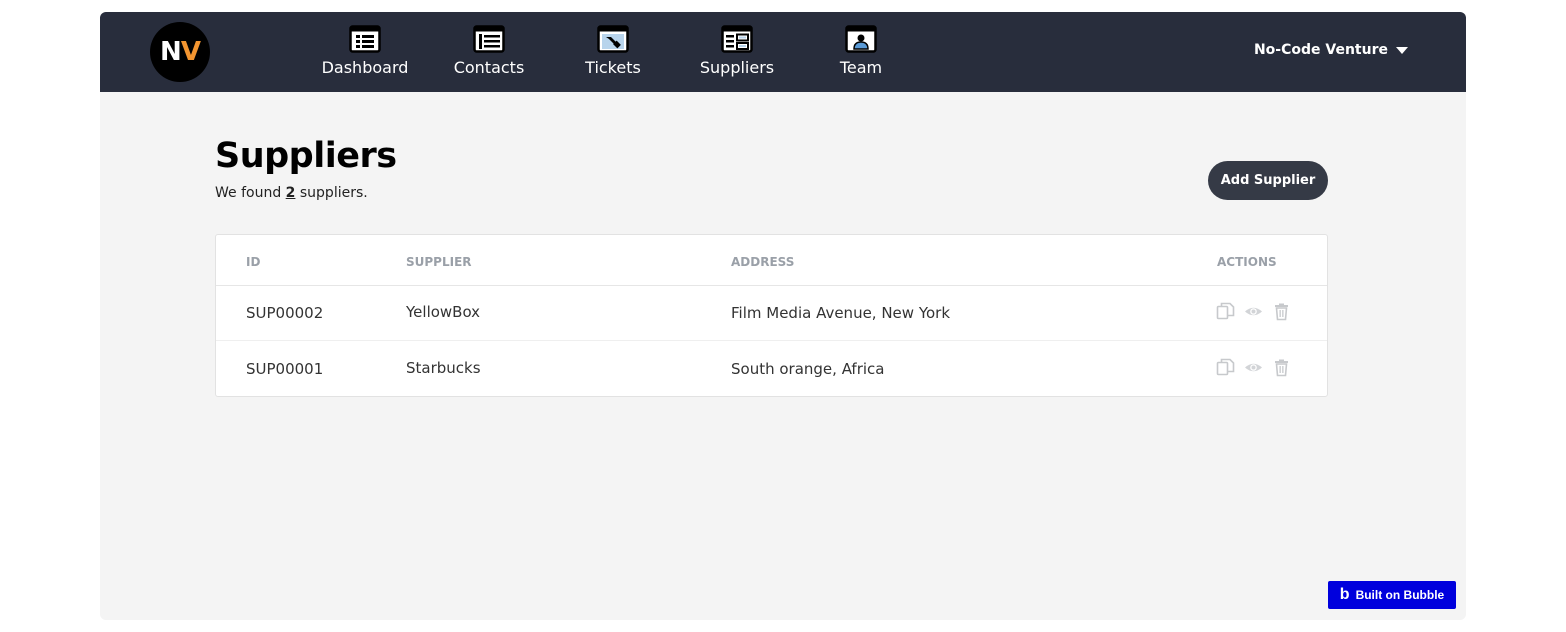 Image resolution: width=1566 pixels, height=632 pixels. What do you see at coordinates (250, 193) in the screenshot?
I see `results-prefix: We found` at bounding box center [250, 193].